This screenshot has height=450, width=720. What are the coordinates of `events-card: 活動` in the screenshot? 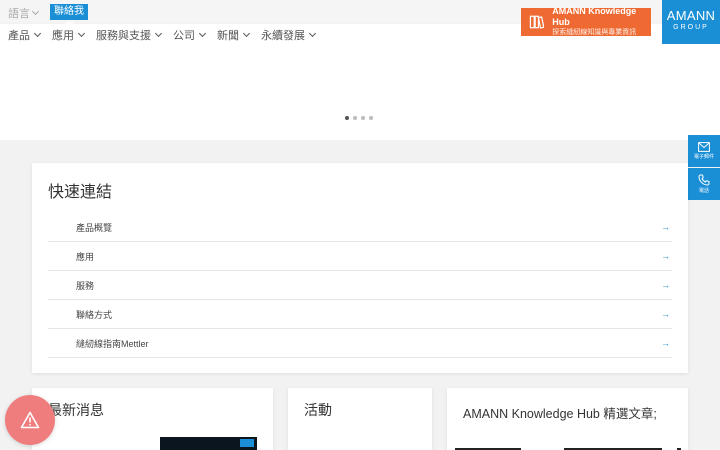 It's located at (360, 419).